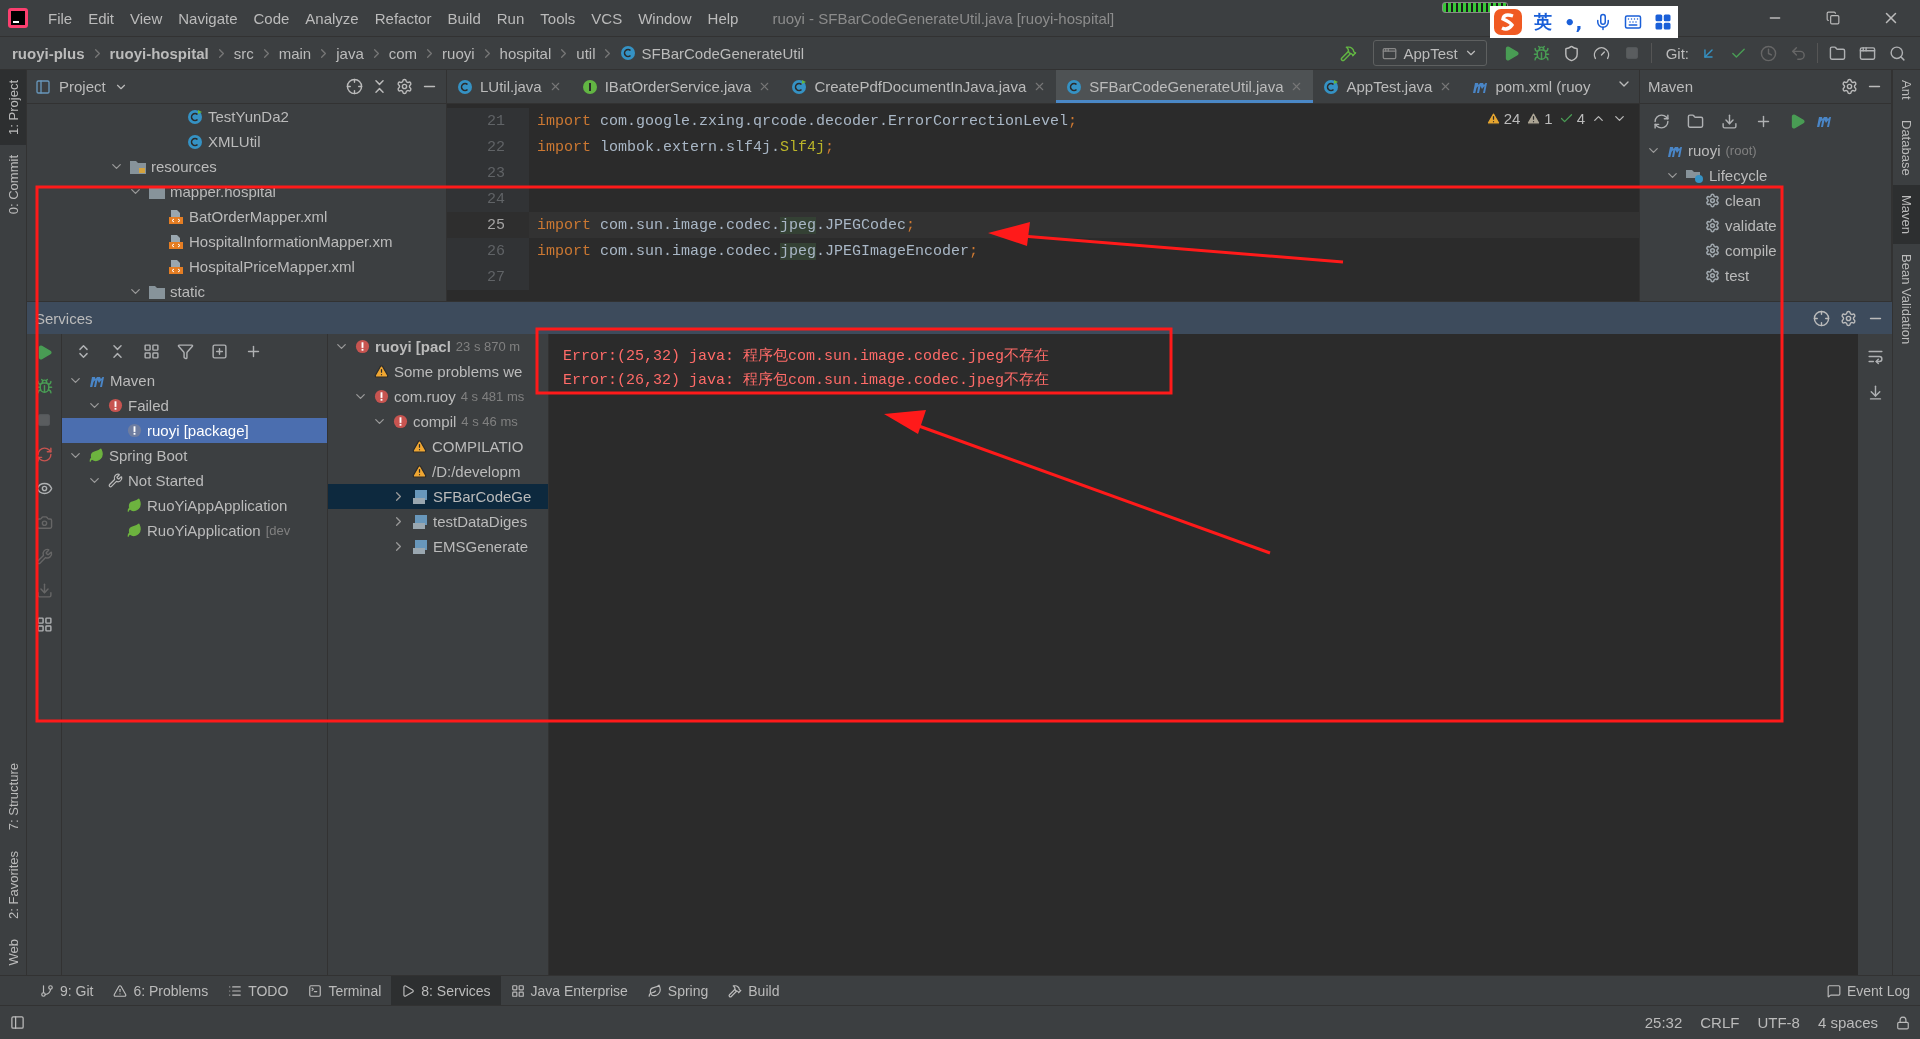 The height and width of the screenshot is (1039, 1920). I want to click on breadcrumb-link: SFBarCodeGenerateUtil, so click(712, 53).